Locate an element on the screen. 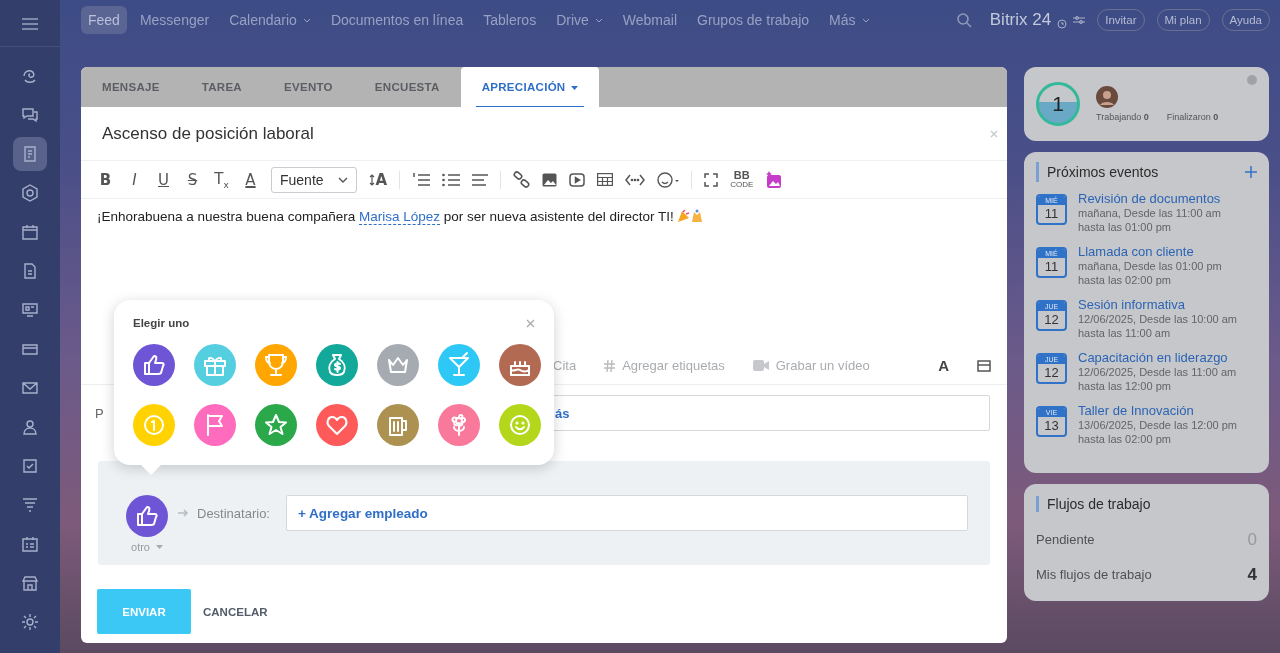 The image size is (1280, 653). editor-action: Agregar etiquetas is located at coordinates (664, 365).